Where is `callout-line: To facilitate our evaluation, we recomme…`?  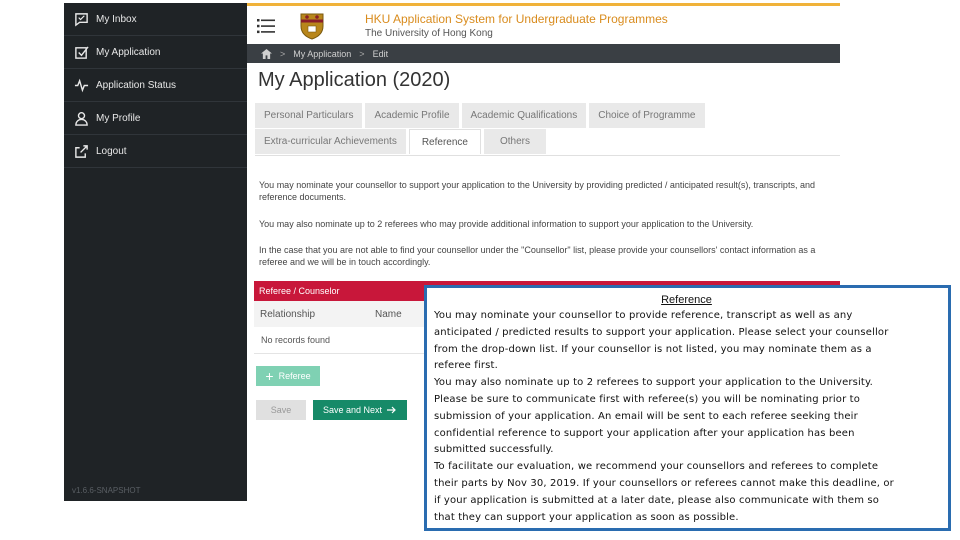 callout-line: To facilitate our evaluation, we recomme… is located at coordinates (656, 467).